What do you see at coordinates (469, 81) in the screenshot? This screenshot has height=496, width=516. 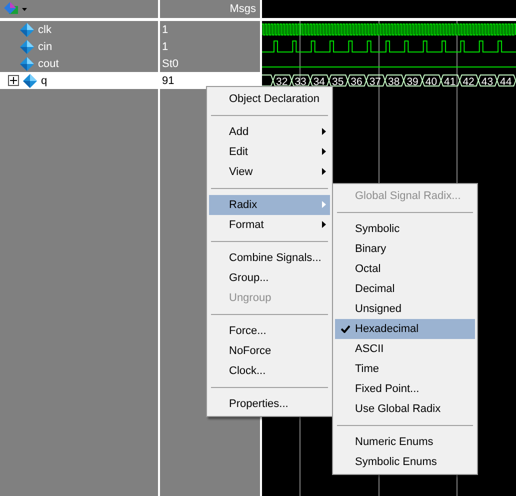 I see `bus-segment: 42` at bounding box center [469, 81].